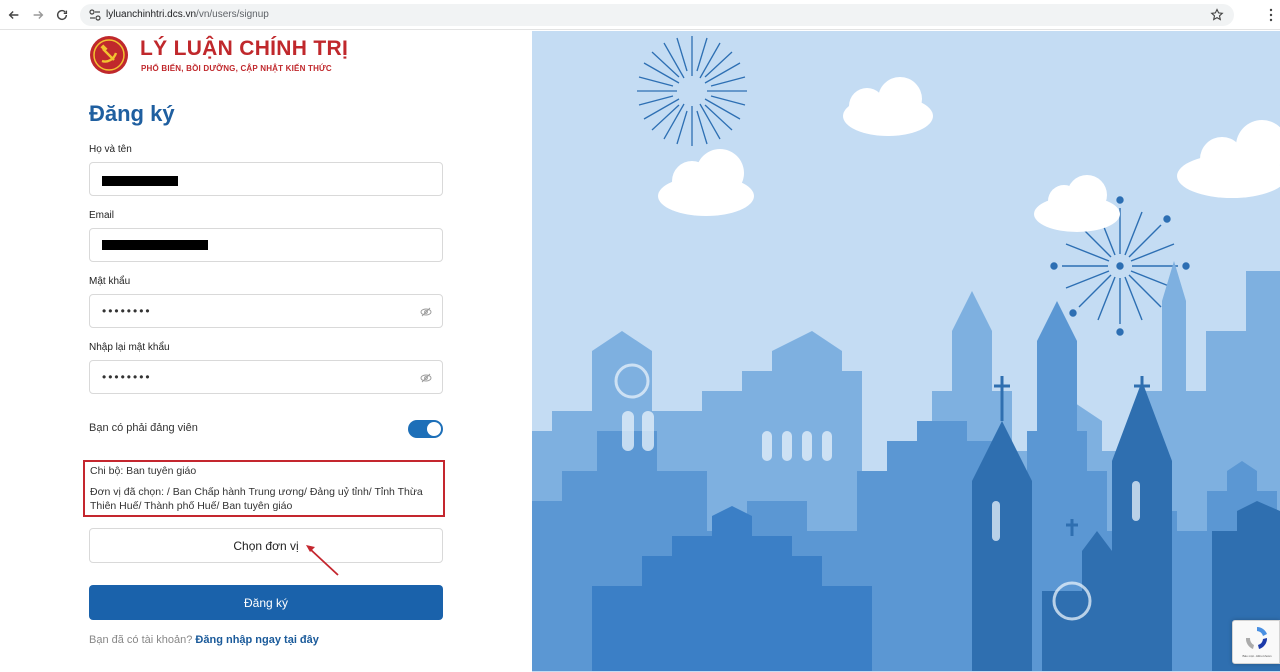 The height and width of the screenshot is (672, 1280). Describe the element at coordinates (322, 560) in the screenshot. I see `annotation-arrow` at that location.